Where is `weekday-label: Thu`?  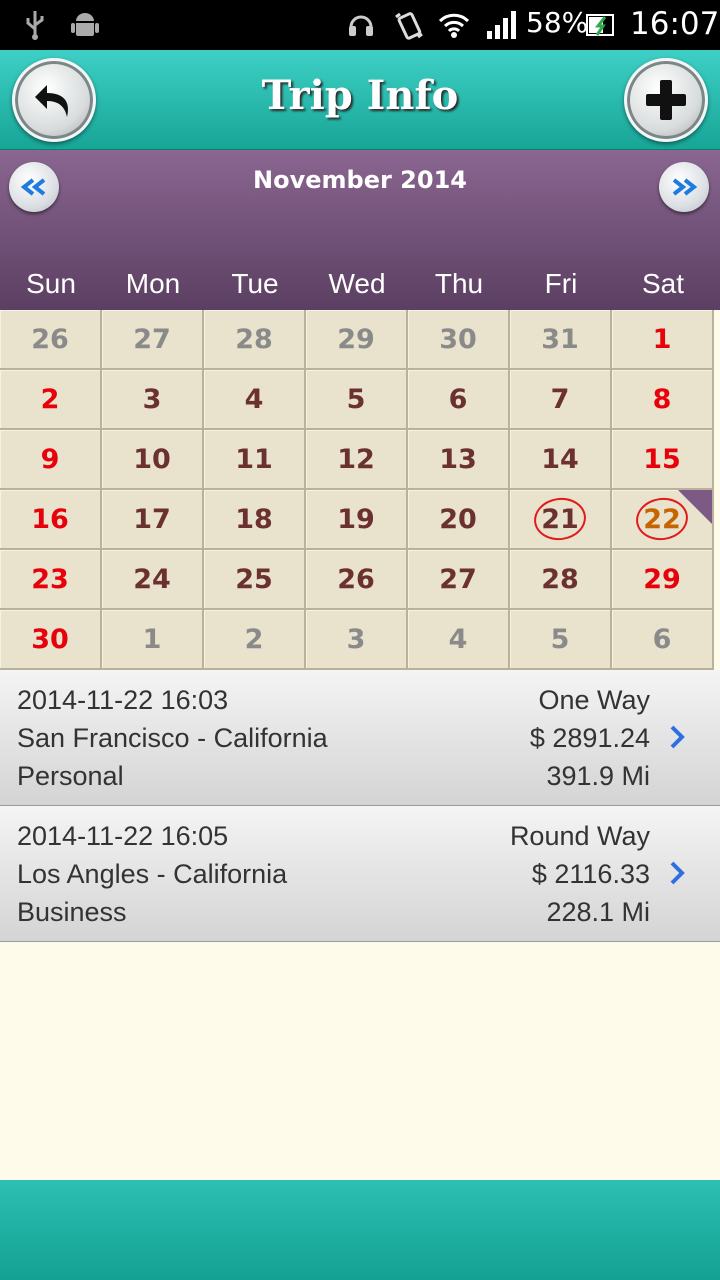
weekday-label: Thu is located at coordinates (459, 283).